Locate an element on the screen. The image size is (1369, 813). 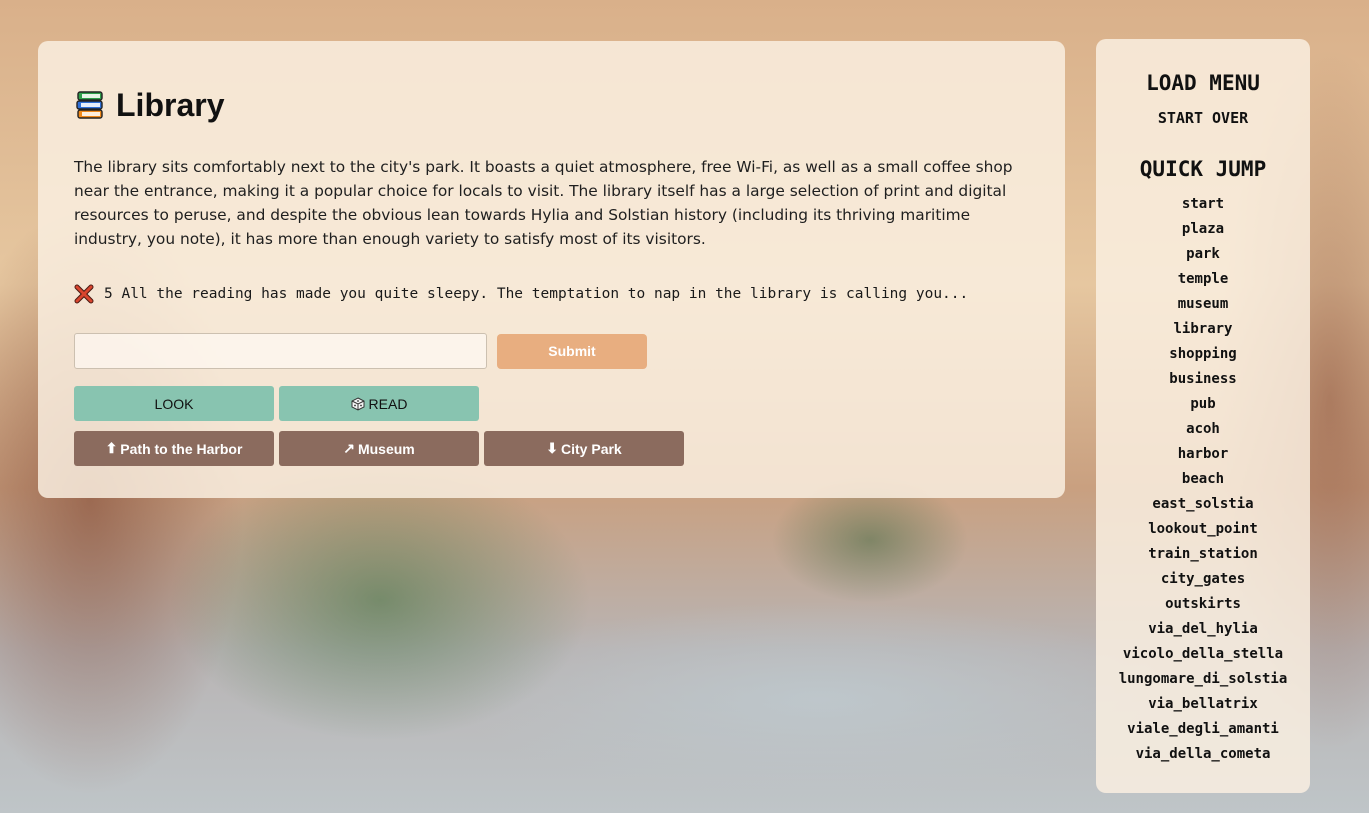
nav-path-to-harbor-button: ⬆ Path to the Harbor is located at coordinates (174, 448).